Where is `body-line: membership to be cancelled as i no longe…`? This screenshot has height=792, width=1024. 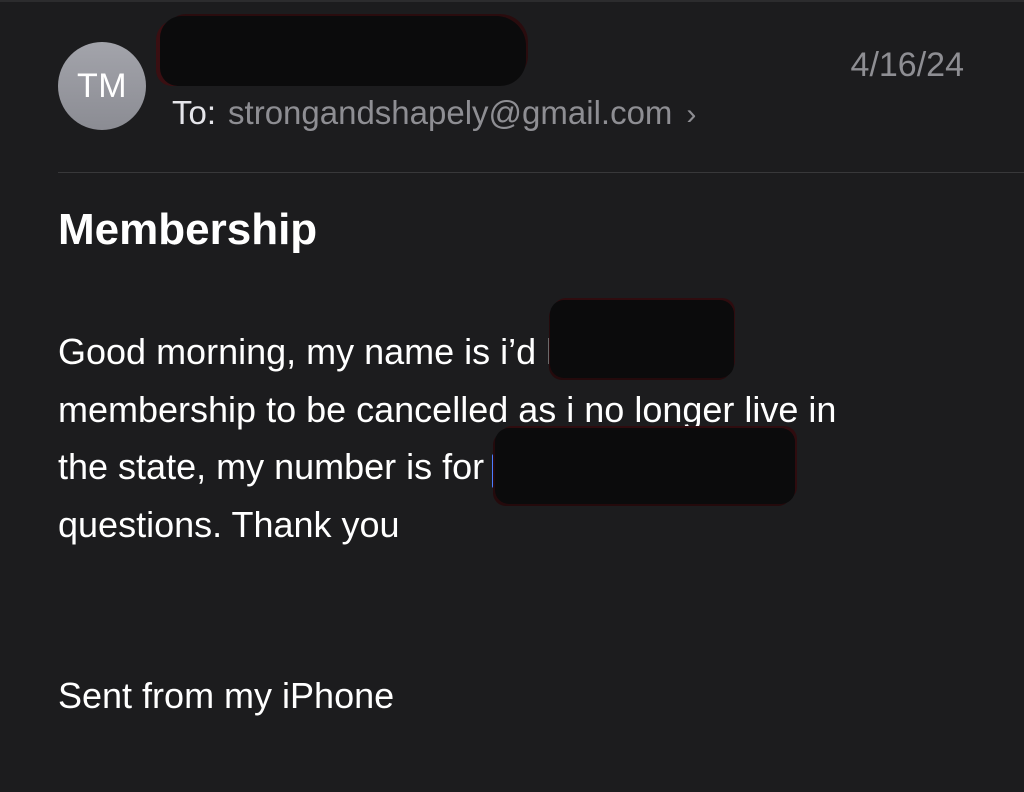
body-line: membership to be cancelled as i no longe… is located at coordinates (447, 409).